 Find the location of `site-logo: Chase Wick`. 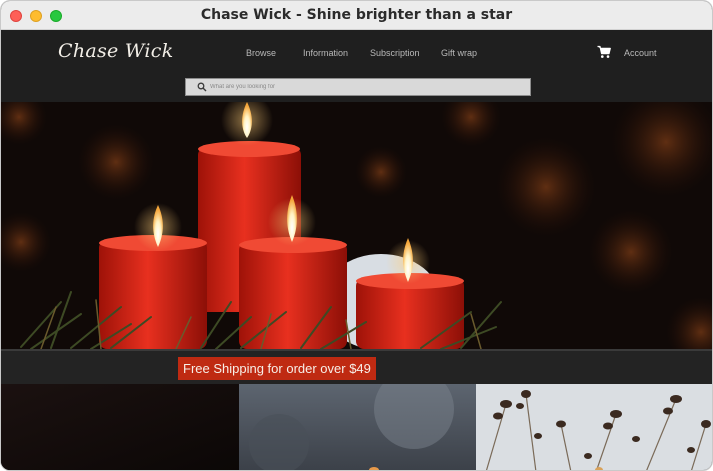

site-logo: Chase Wick is located at coordinates (116, 51).